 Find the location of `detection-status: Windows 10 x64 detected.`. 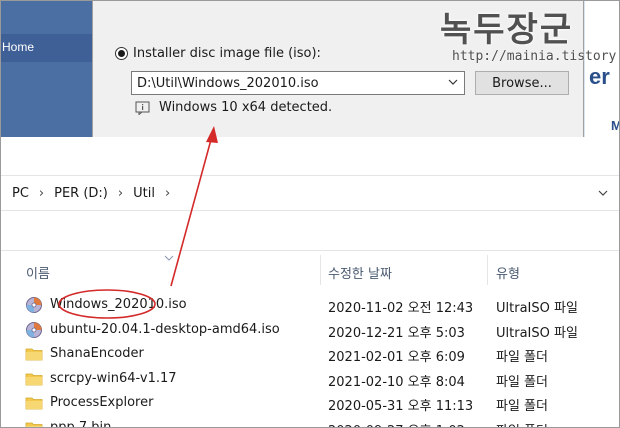

detection-status: Windows 10 x64 detected. is located at coordinates (233, 107).